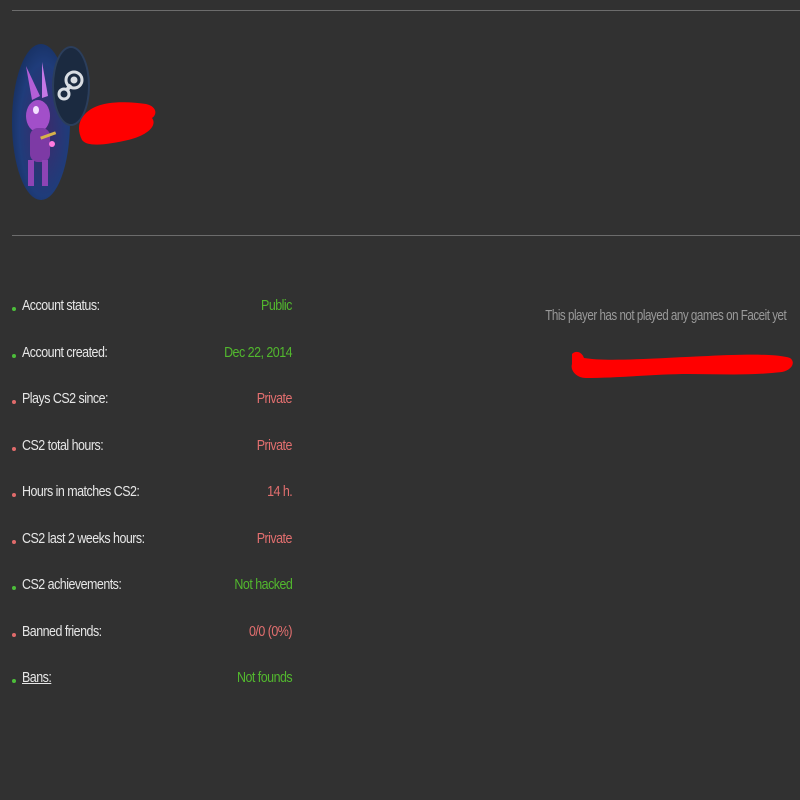 The image size is (800, 800). I want to click on stat-value: Not founds, so click(264, 678).